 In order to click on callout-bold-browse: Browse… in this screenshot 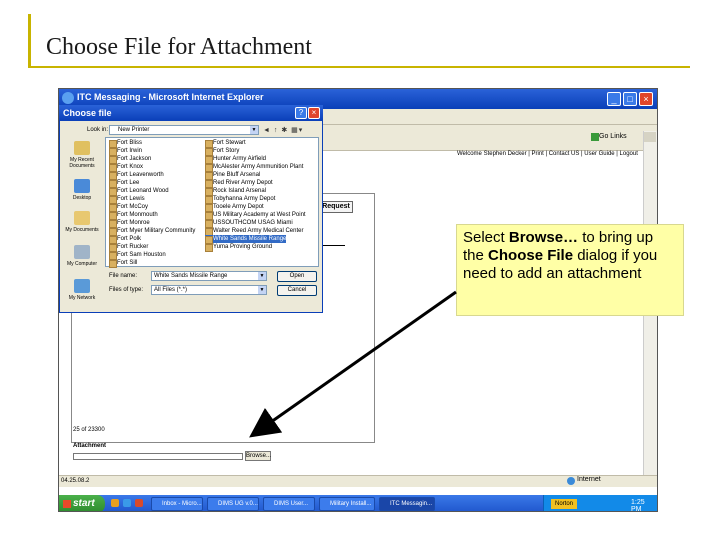, I will do `click(543, 237)`.